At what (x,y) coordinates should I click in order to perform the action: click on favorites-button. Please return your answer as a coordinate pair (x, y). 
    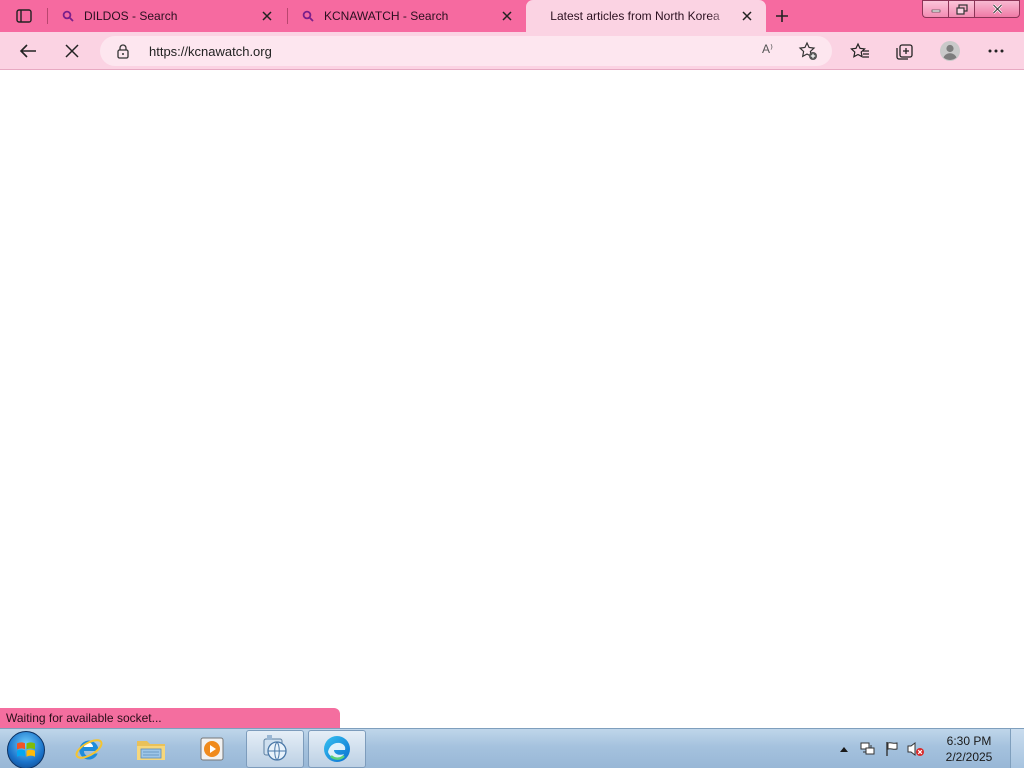
    Looking at the image, I should click on (860, 51).